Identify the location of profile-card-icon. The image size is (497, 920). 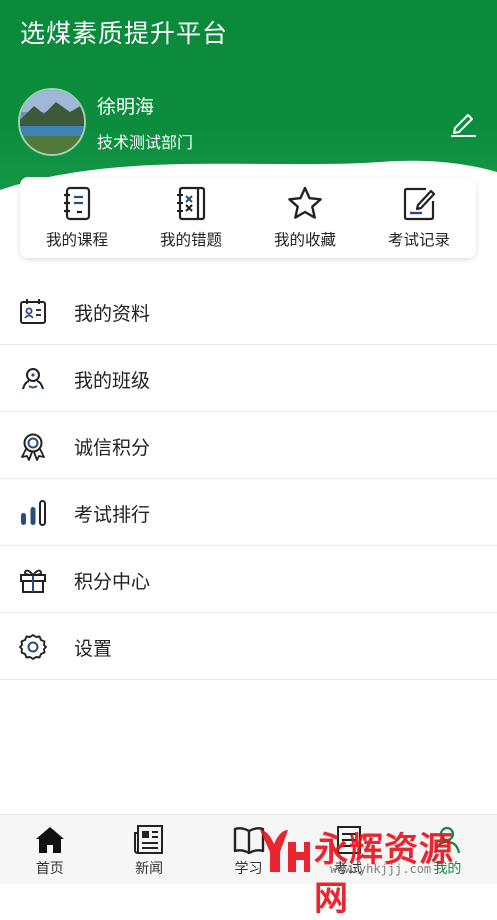
(33, 311).